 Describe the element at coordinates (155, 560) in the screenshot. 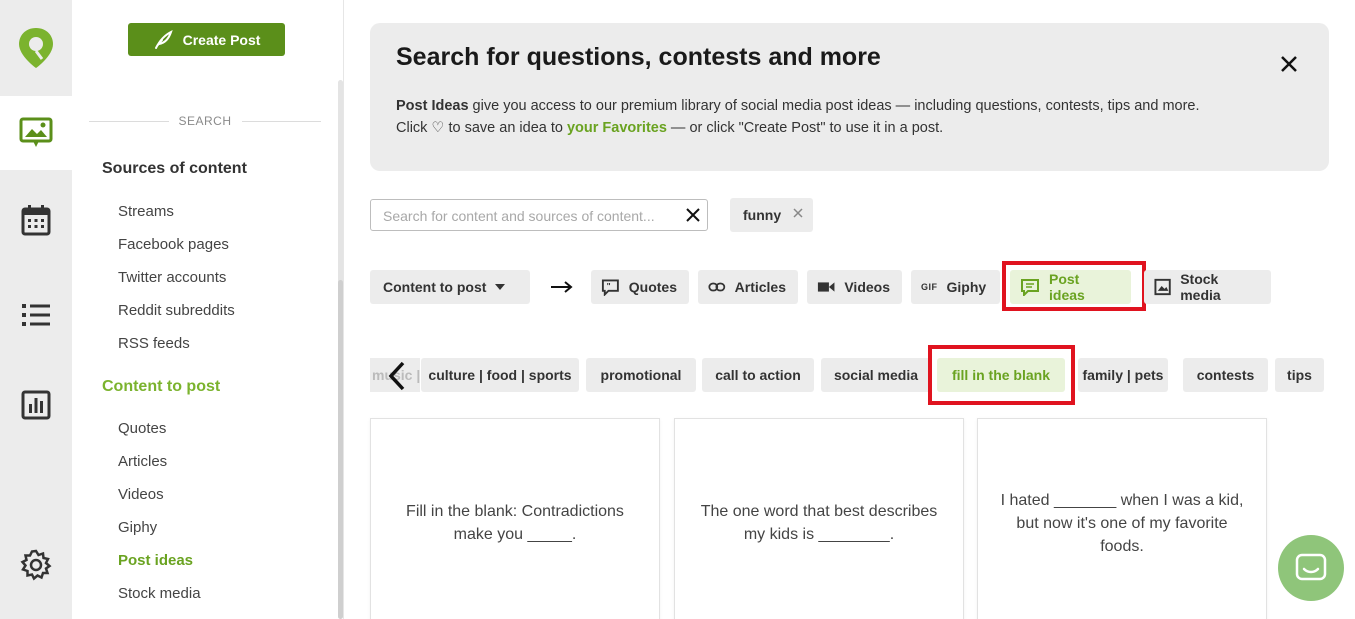

I see `sidebar-item-post-ideas: Post ideas` at that location.